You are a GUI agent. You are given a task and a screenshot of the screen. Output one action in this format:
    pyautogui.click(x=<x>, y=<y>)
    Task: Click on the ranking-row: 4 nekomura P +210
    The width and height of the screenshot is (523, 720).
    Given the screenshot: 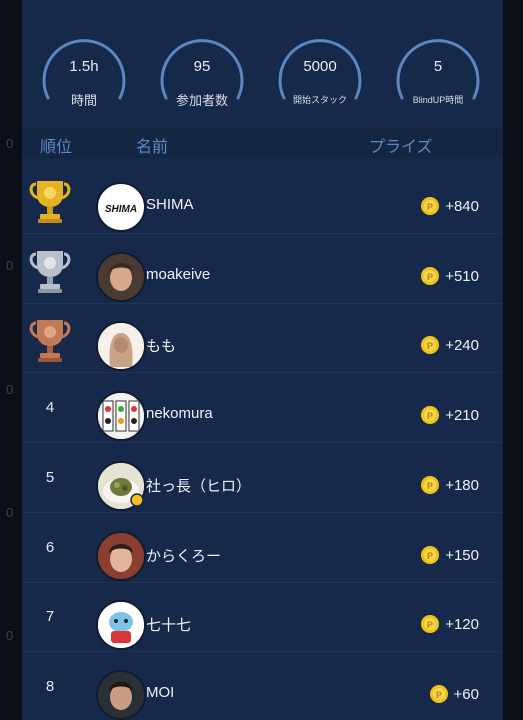 What is the action you would take?
    pyautogui.click(x=262, y=408)
    